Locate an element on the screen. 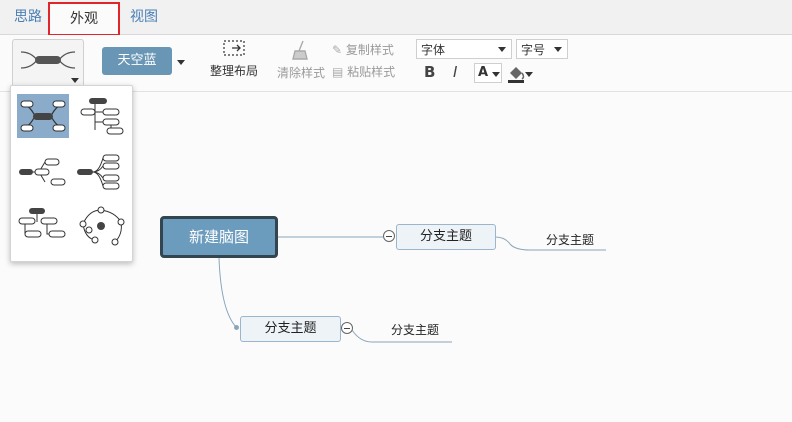  theme-dropdown-icon is located at coordinates (181, 62).